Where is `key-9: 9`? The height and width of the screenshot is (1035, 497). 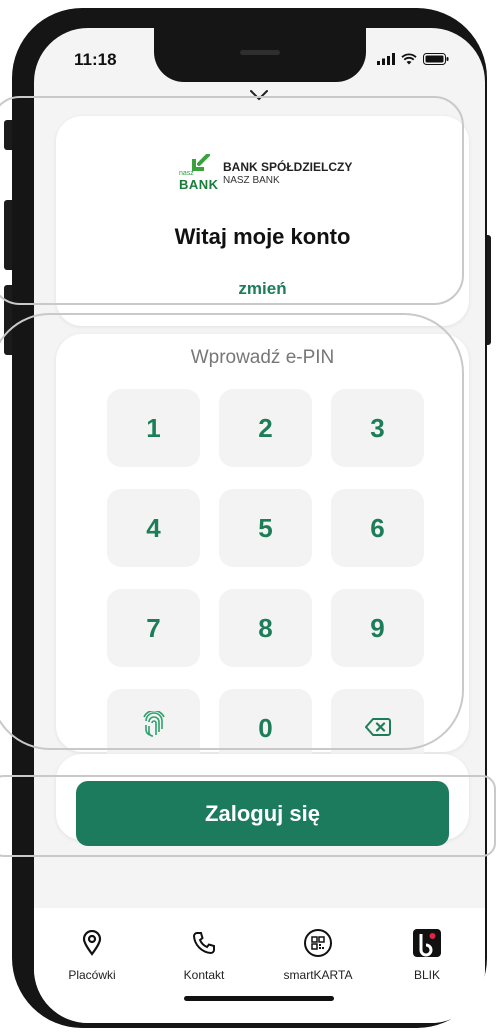
key-9: 9 is located at coordinates (377, 628).